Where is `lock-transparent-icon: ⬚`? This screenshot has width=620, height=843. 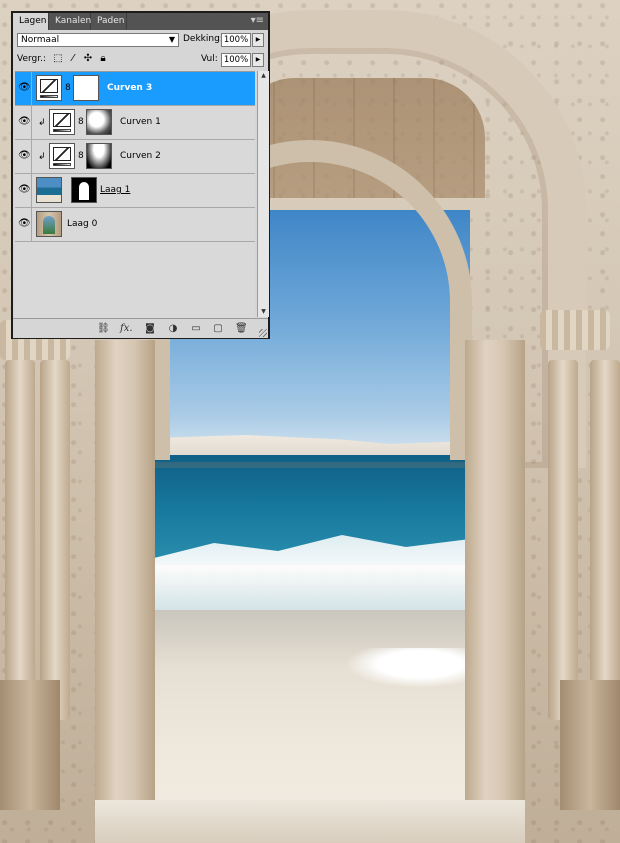 lock-transparent-icon: ⬚ is located at coordinates (58, 59).